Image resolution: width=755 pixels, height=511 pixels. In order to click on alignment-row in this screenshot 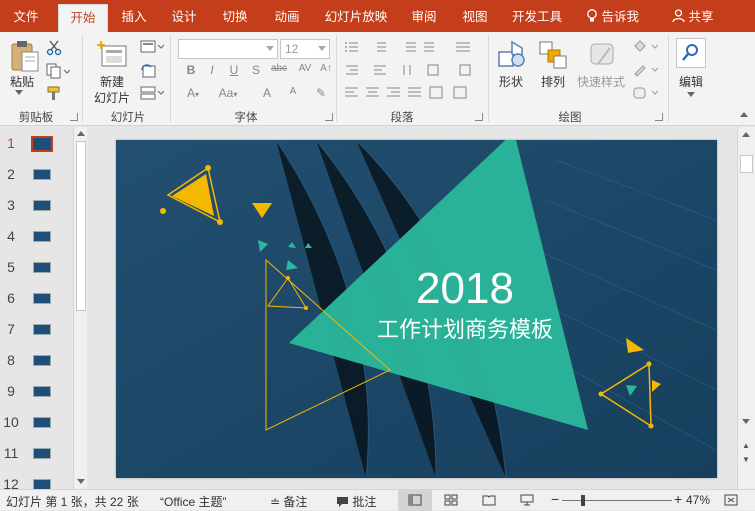, I will do `click(414, 94)`.